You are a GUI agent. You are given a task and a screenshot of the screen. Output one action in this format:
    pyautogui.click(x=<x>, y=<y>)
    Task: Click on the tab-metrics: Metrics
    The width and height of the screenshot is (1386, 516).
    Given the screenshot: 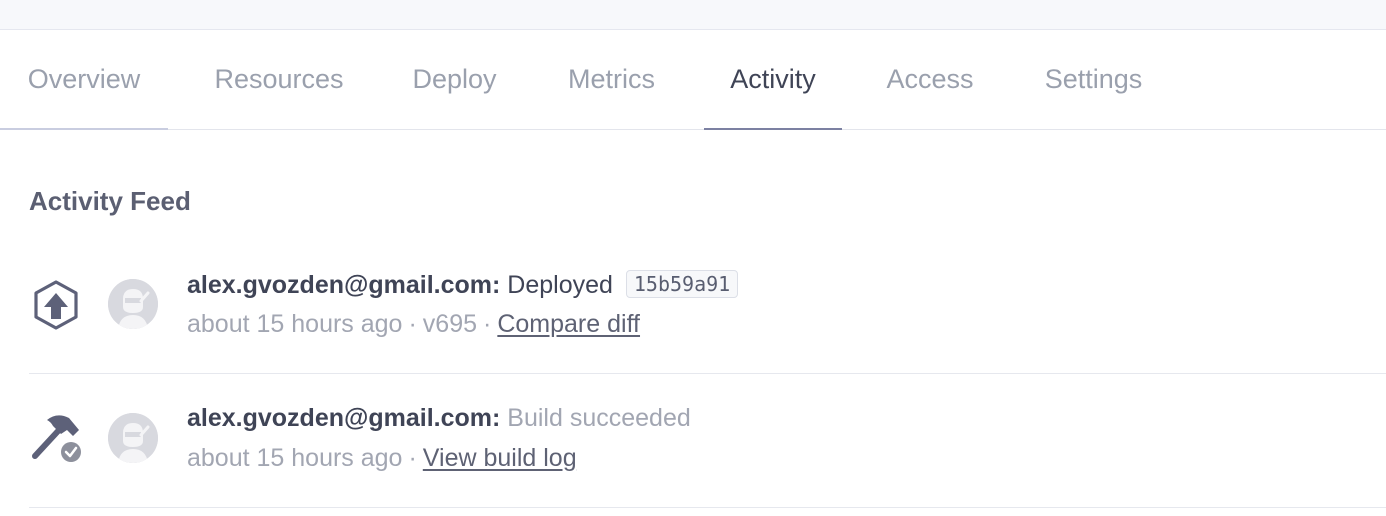 What is the action you would take?
    pyautogui.click(x=611, y=79)
    